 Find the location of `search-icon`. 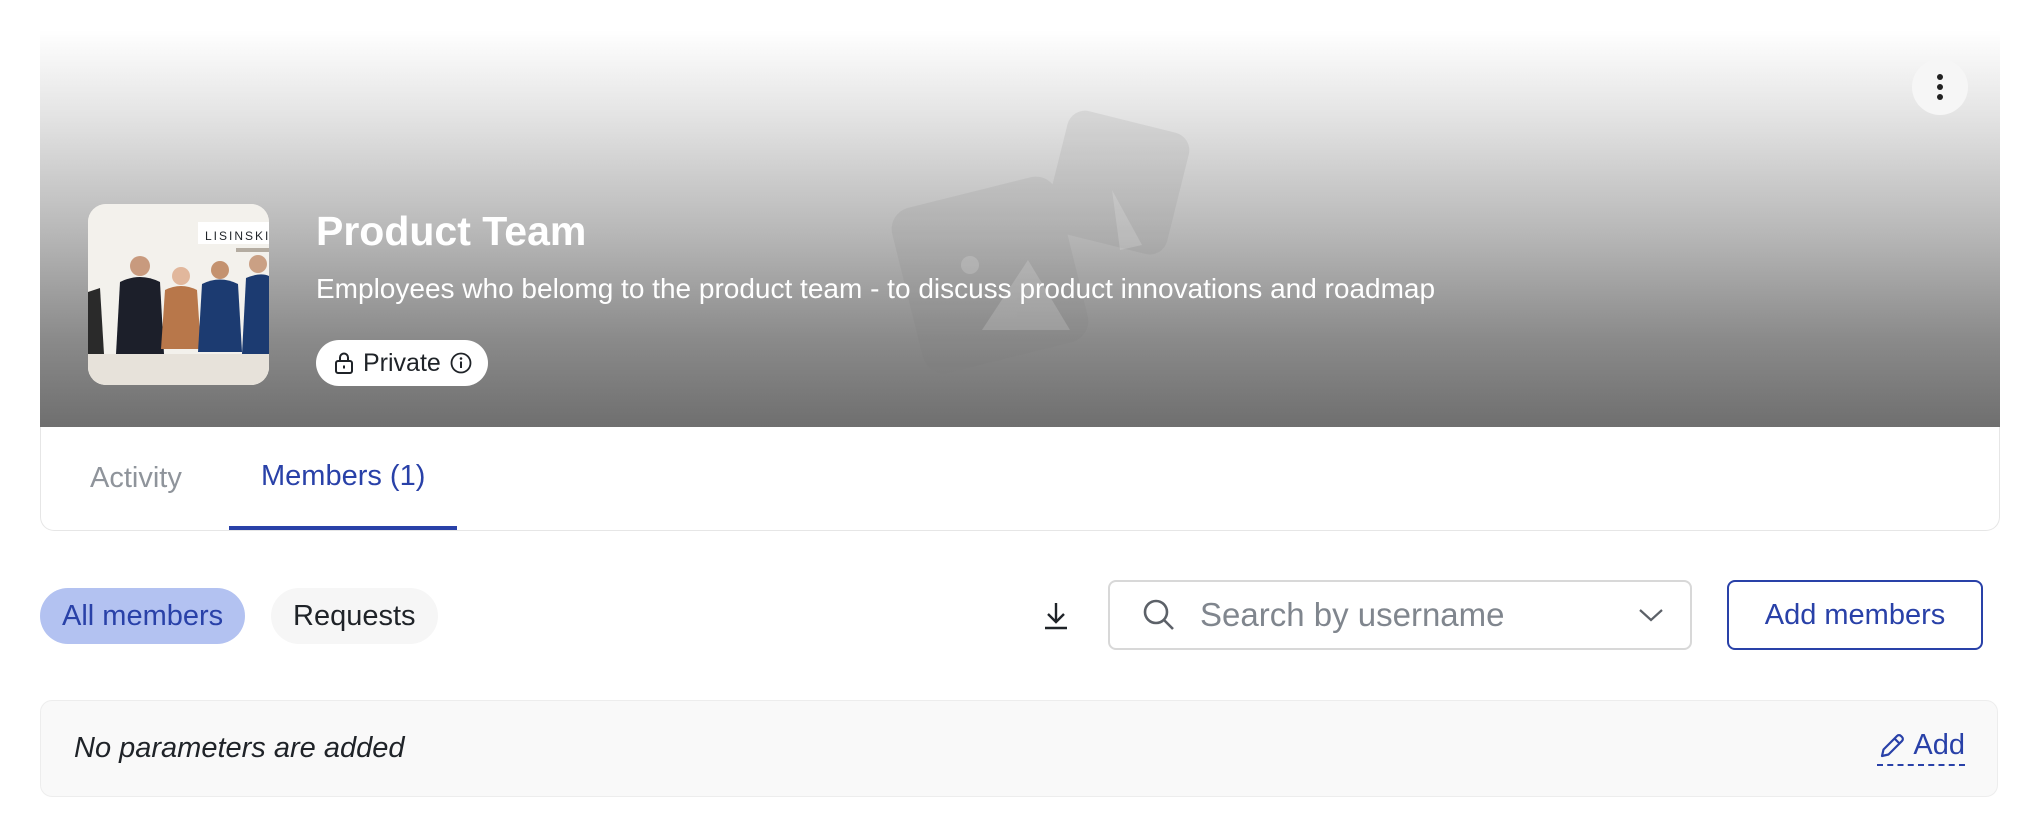

search-icon is located at coordinates (1158, 614).